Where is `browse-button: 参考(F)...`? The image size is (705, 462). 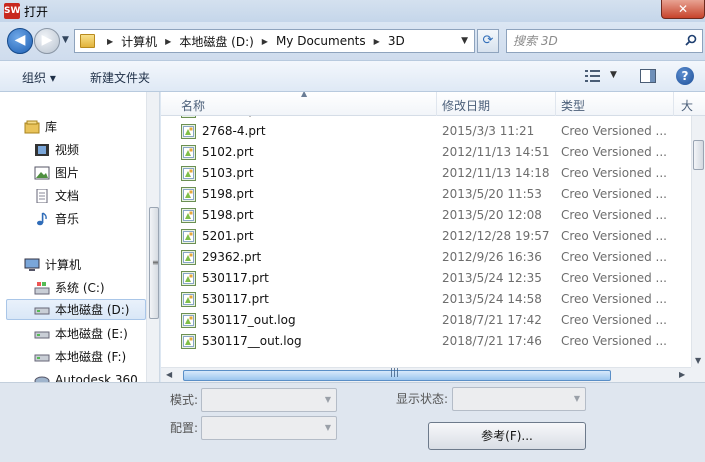 browse-button: 参考(F)... is located at coordinates (507, 436).